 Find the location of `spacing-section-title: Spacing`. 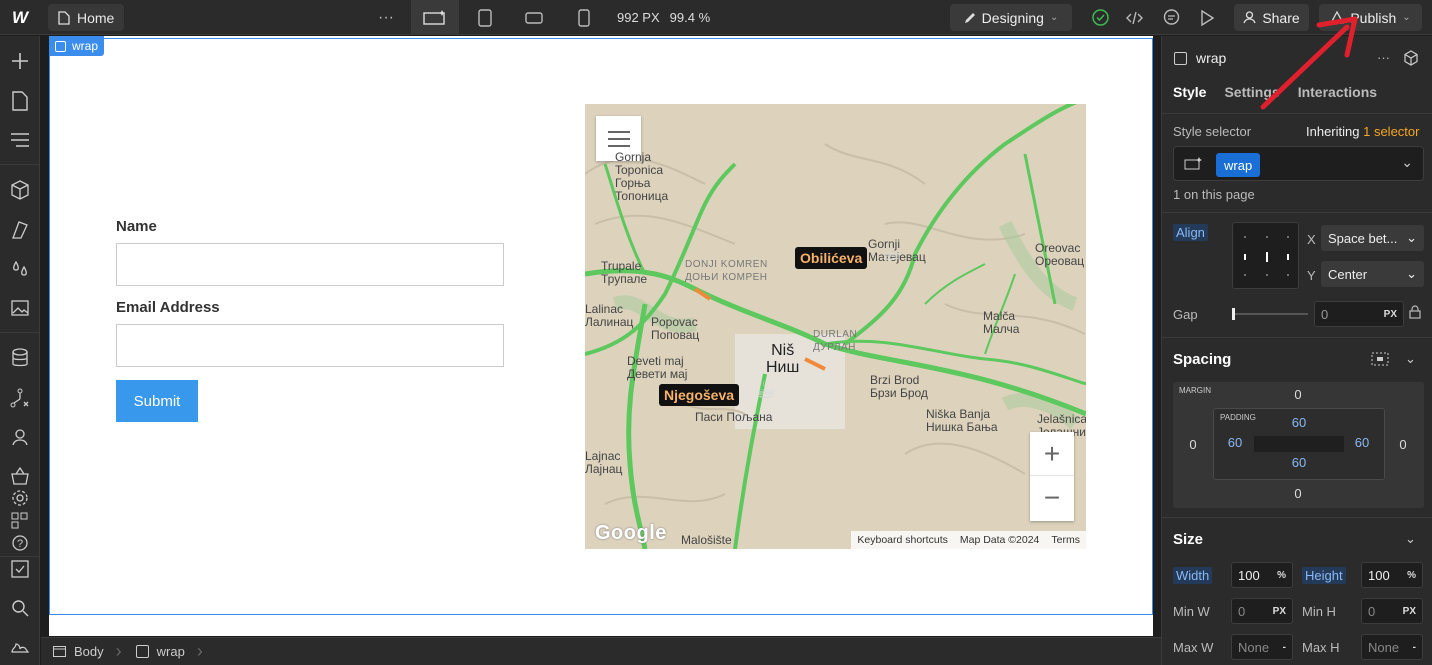

spacing-section-title: Spacing is located at coordinates (1202, 359).